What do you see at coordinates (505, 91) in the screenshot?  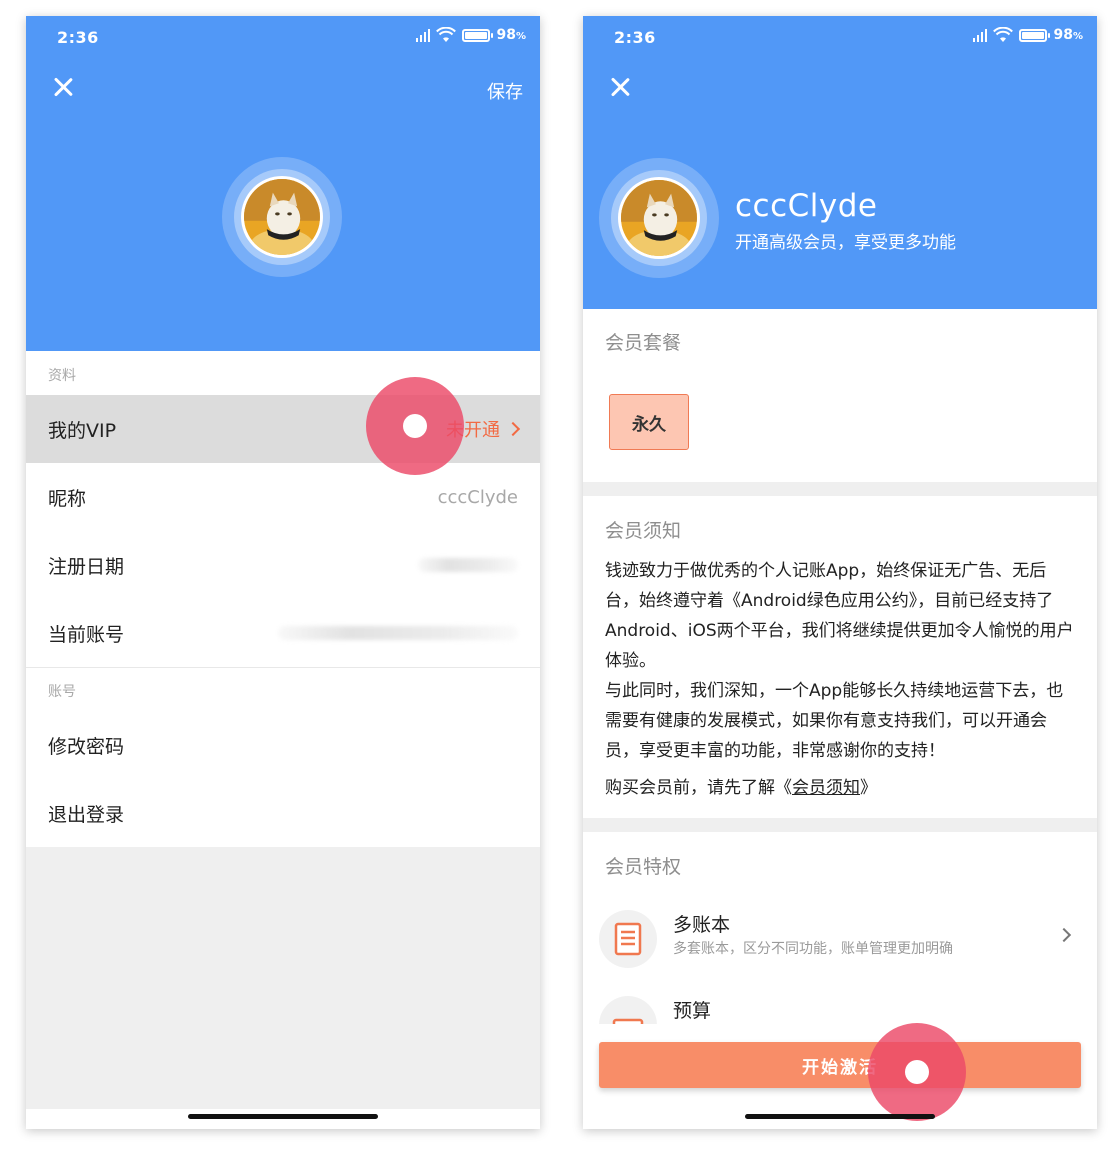 I see `save-button: 保存` at bounding box center [505, 91].